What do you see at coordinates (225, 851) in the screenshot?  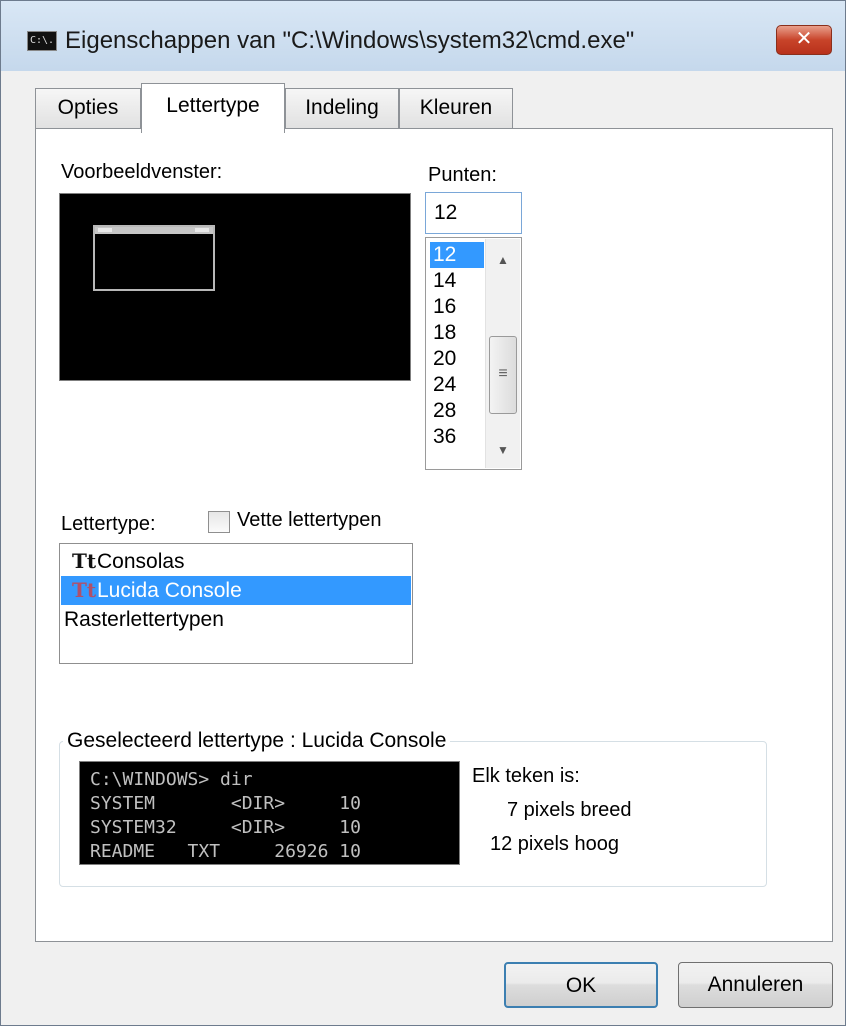 I see `sample-line: README TXT 26926 10` at bounding box center [225, 851].